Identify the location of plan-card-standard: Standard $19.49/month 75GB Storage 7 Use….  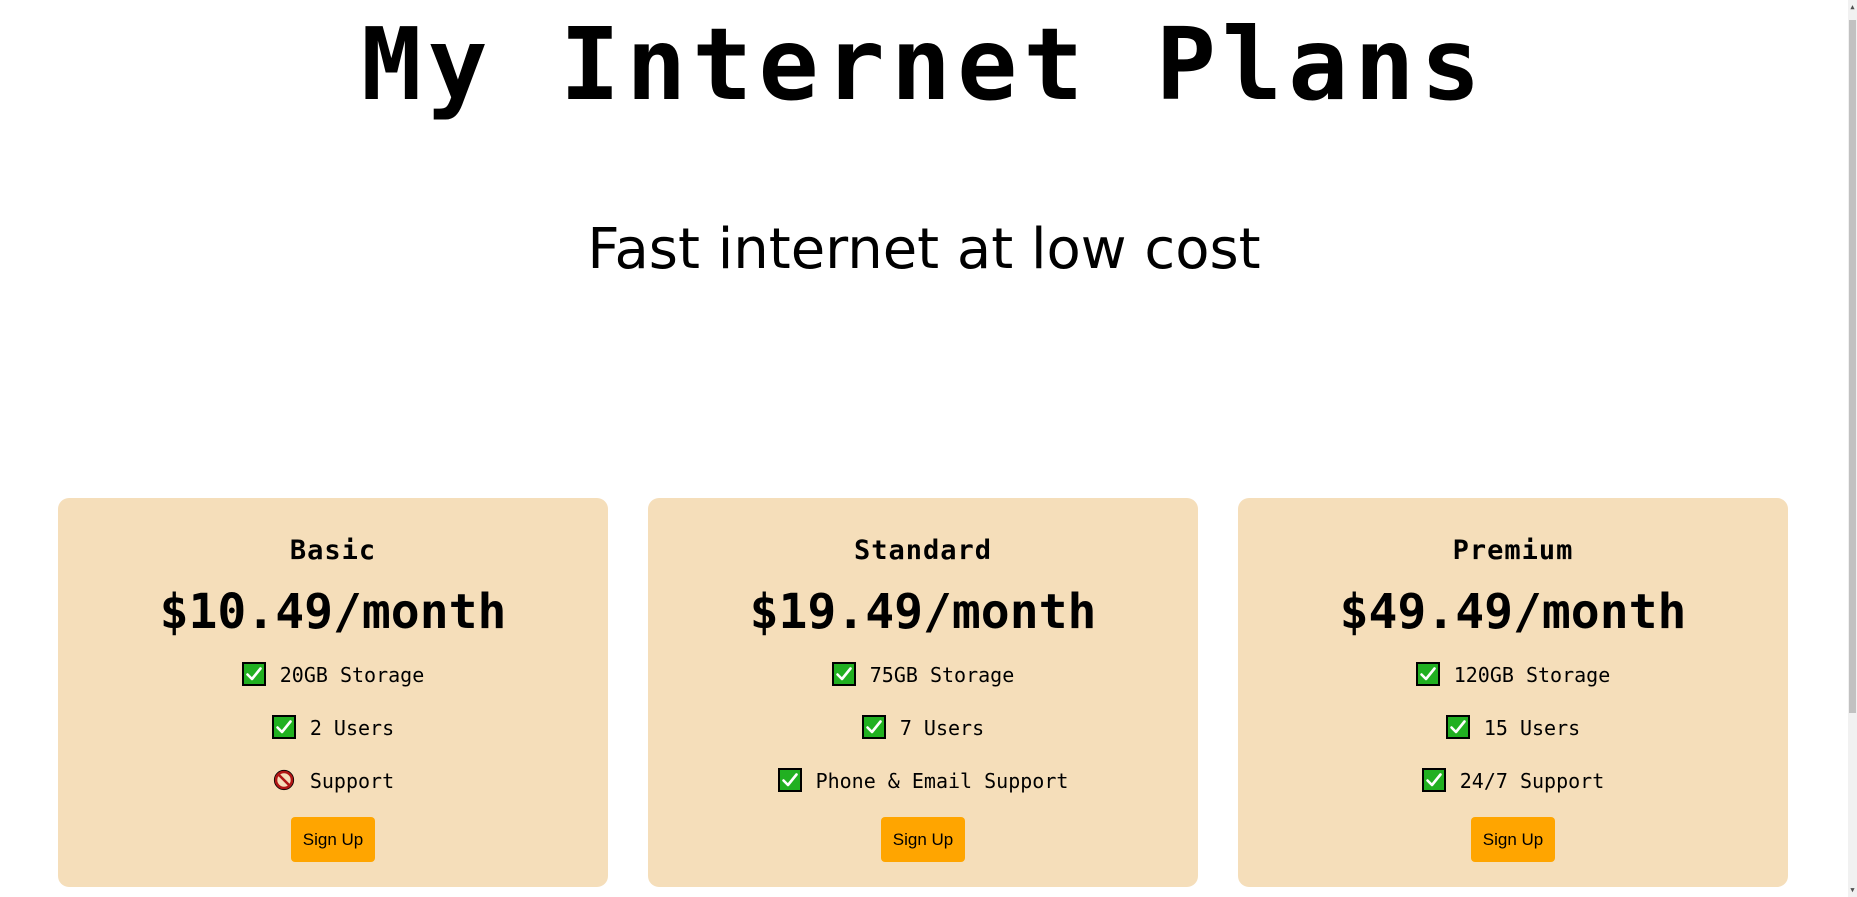
(923, 692).